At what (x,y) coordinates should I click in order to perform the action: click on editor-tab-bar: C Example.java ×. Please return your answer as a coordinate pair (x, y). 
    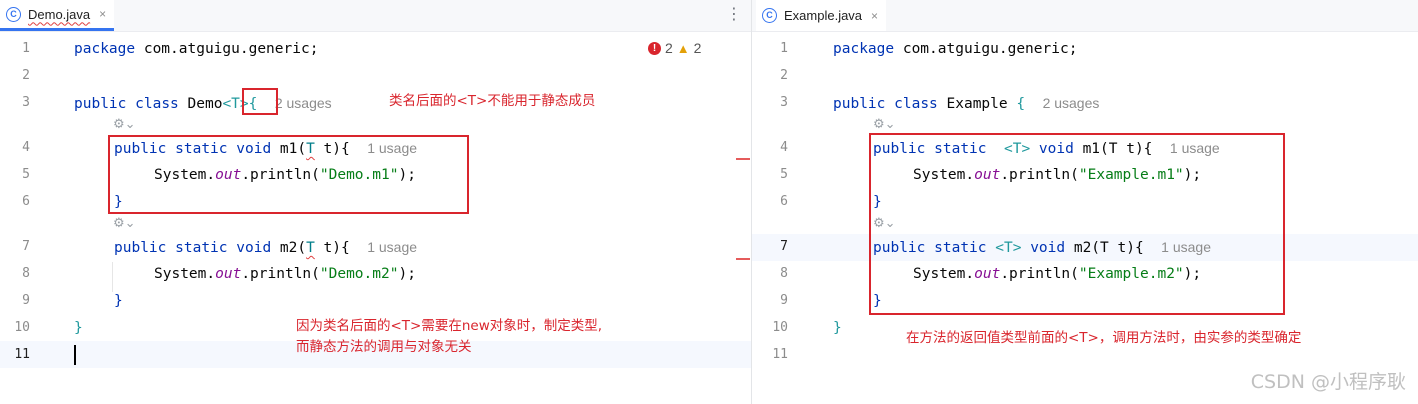
    Looking at the image, I should click on (1085, 16).